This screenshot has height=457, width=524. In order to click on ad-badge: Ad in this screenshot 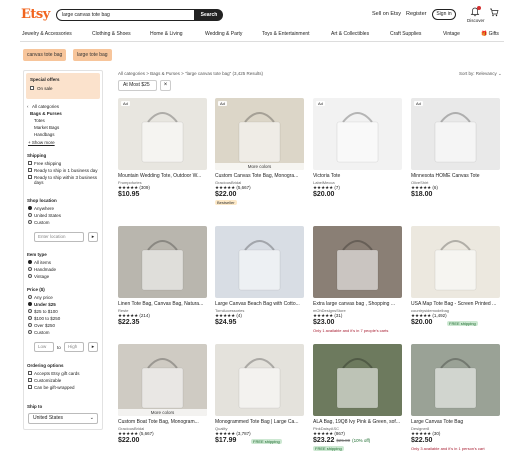, I will do `click(418, 103)`.